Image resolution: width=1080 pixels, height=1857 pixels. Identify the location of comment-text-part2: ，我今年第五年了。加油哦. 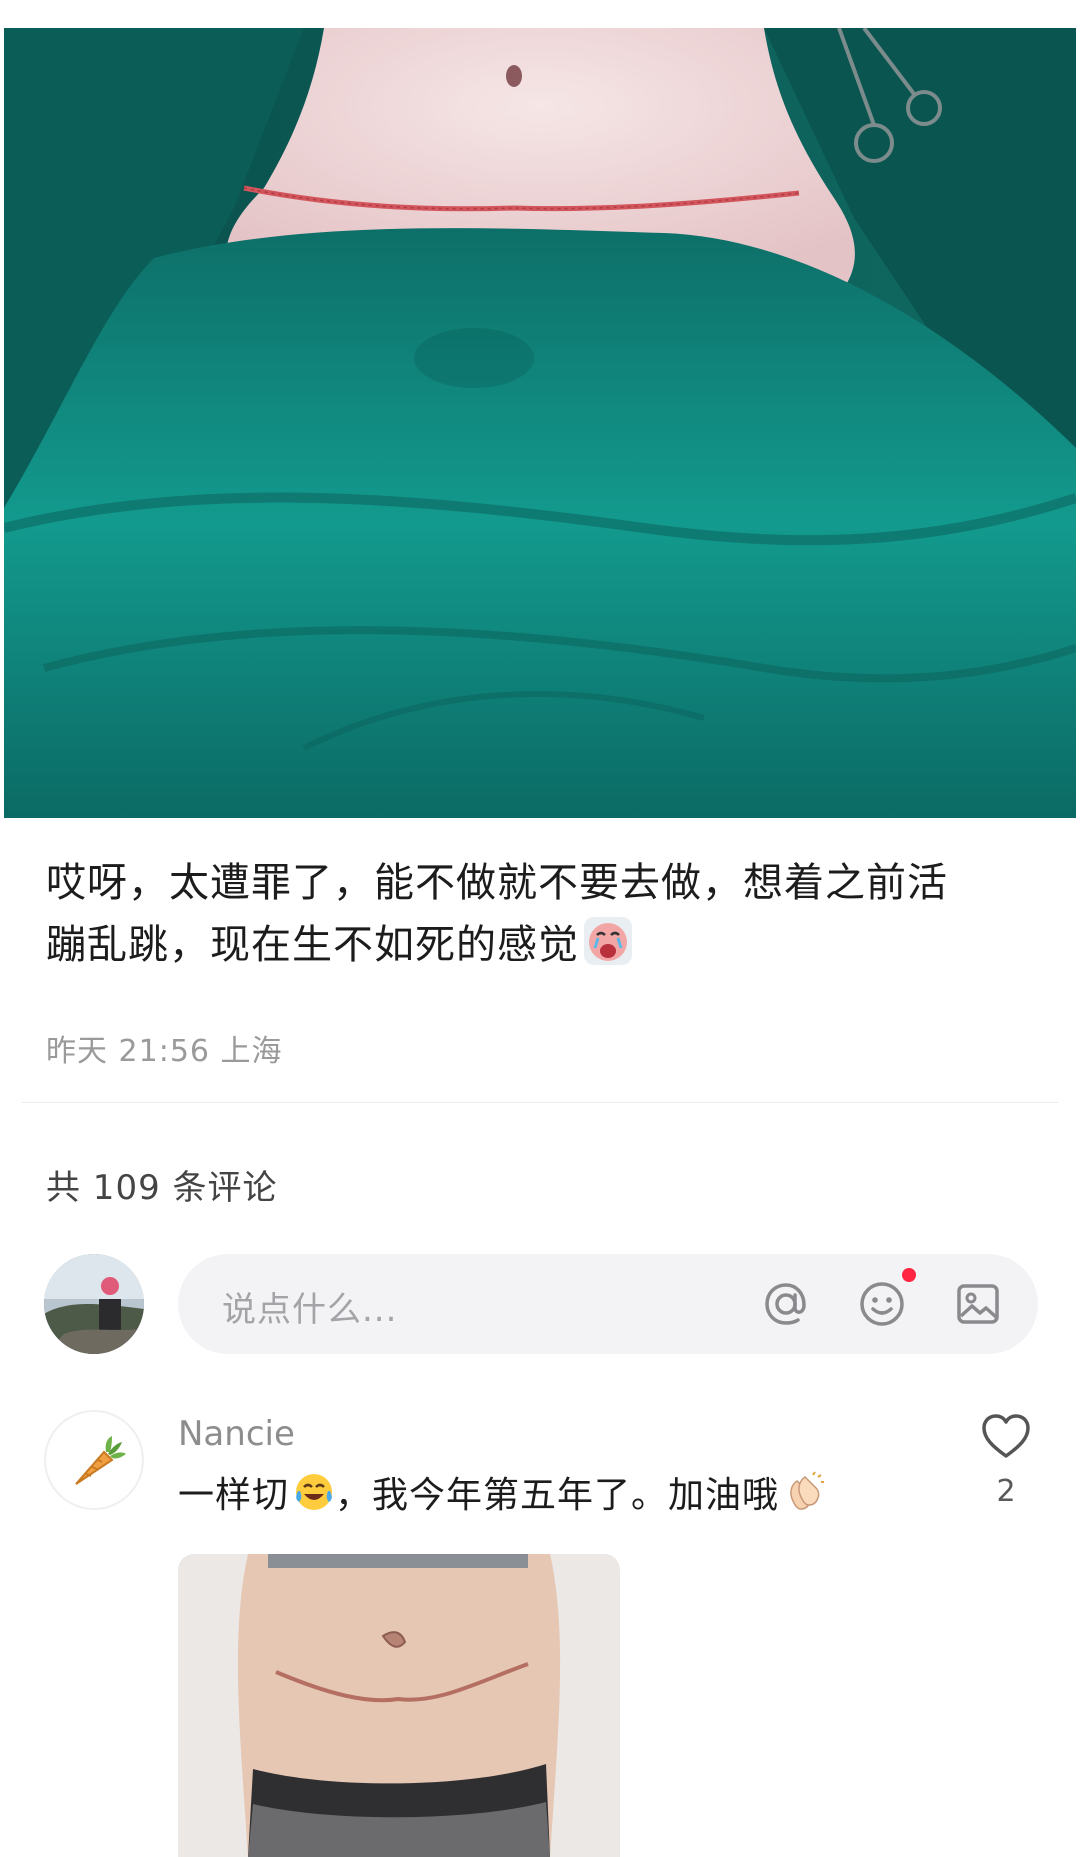
(557, 1495).